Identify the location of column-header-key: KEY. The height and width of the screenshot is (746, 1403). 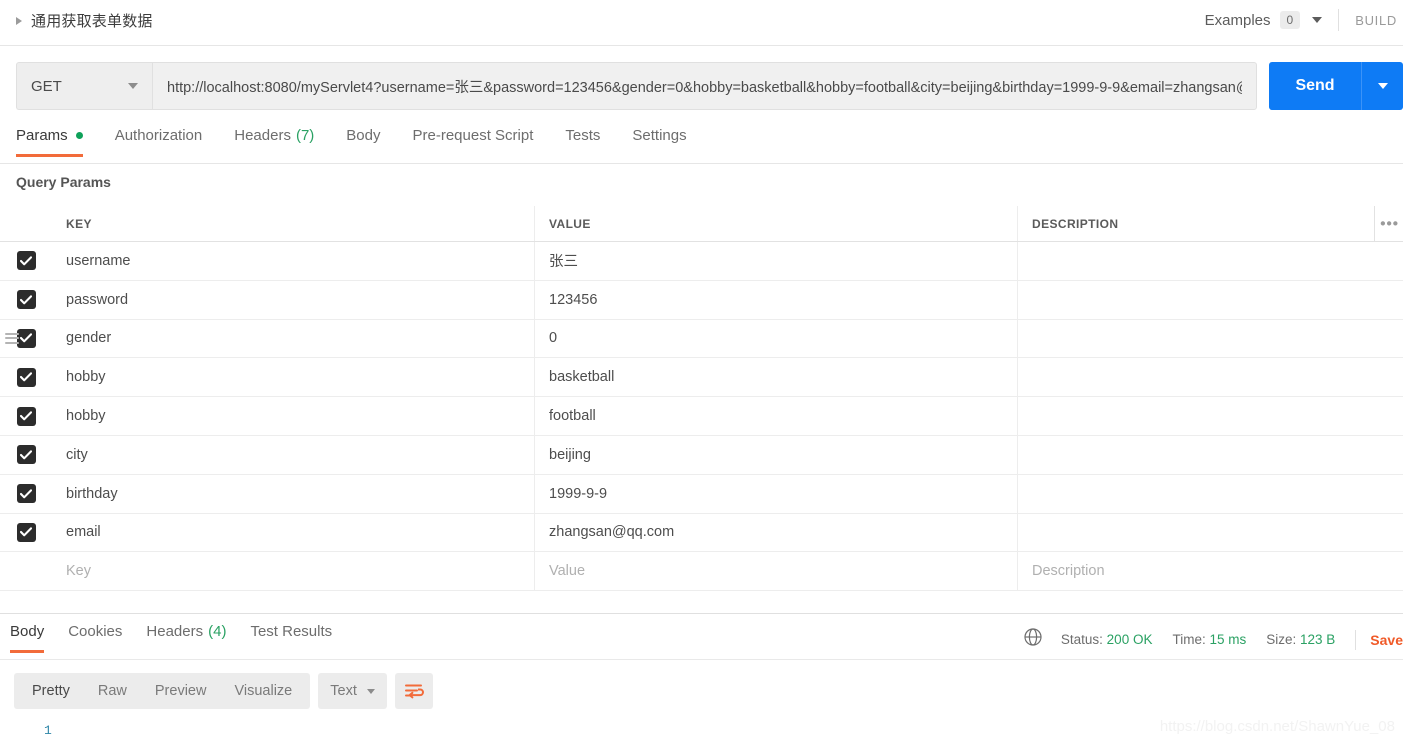
(79, 223).